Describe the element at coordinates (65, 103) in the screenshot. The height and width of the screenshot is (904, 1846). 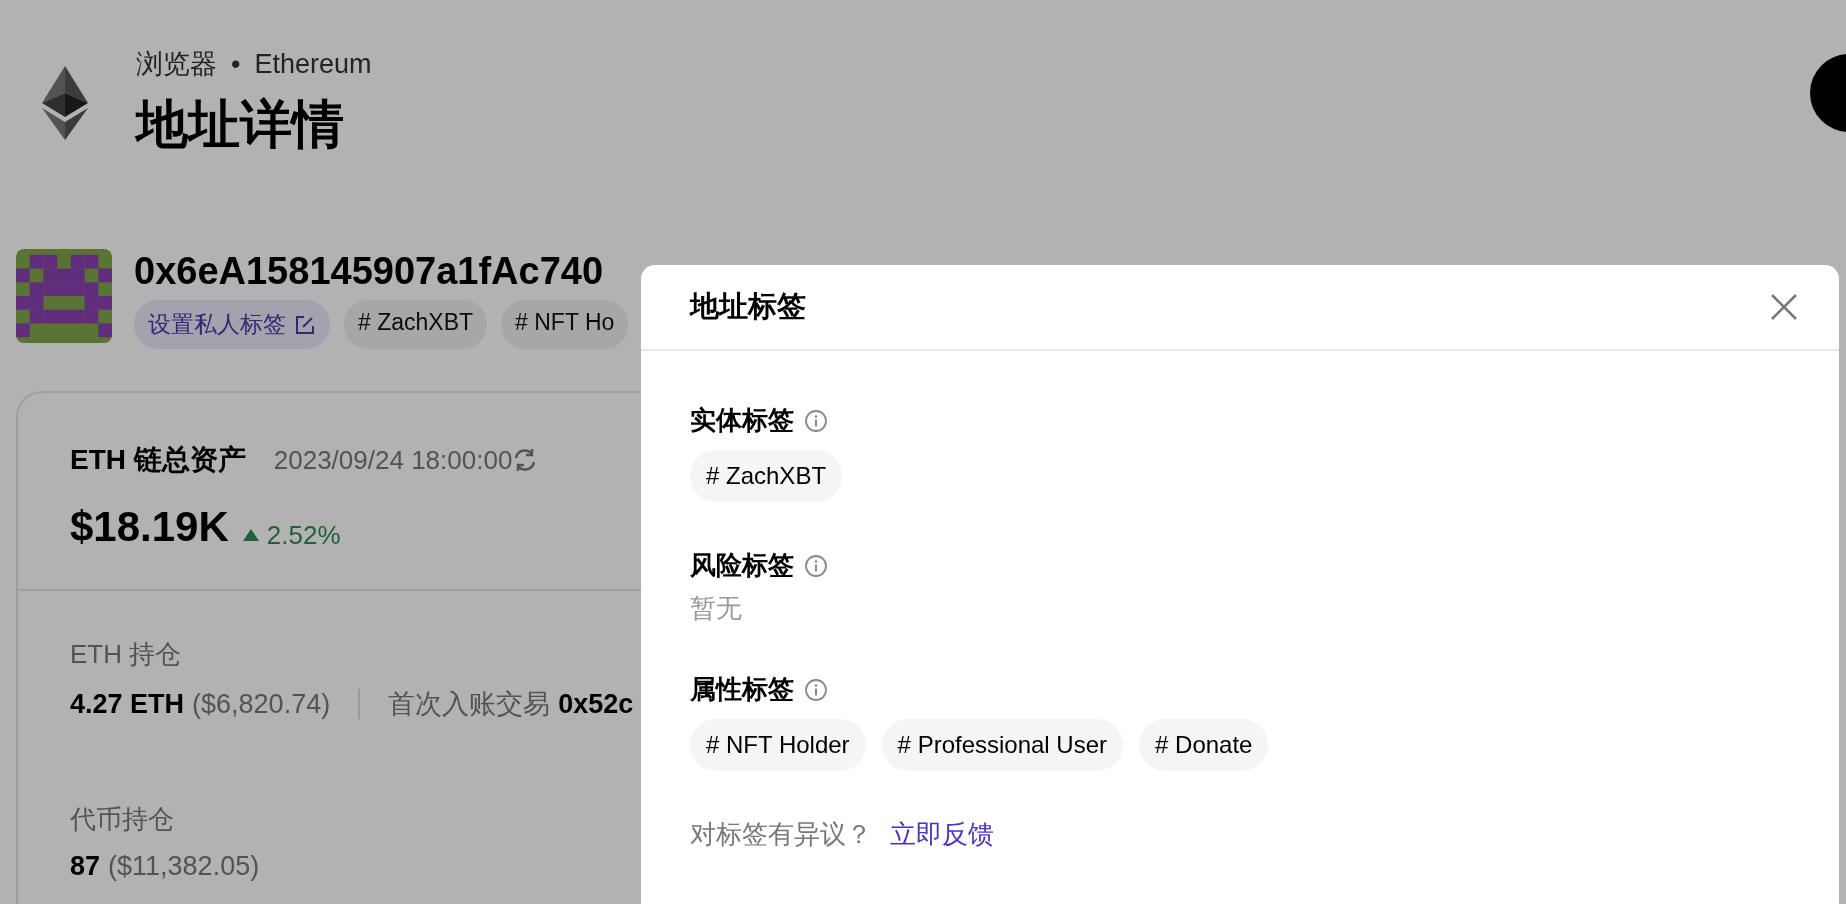
I see `ethereum-logo-icon` at that location.